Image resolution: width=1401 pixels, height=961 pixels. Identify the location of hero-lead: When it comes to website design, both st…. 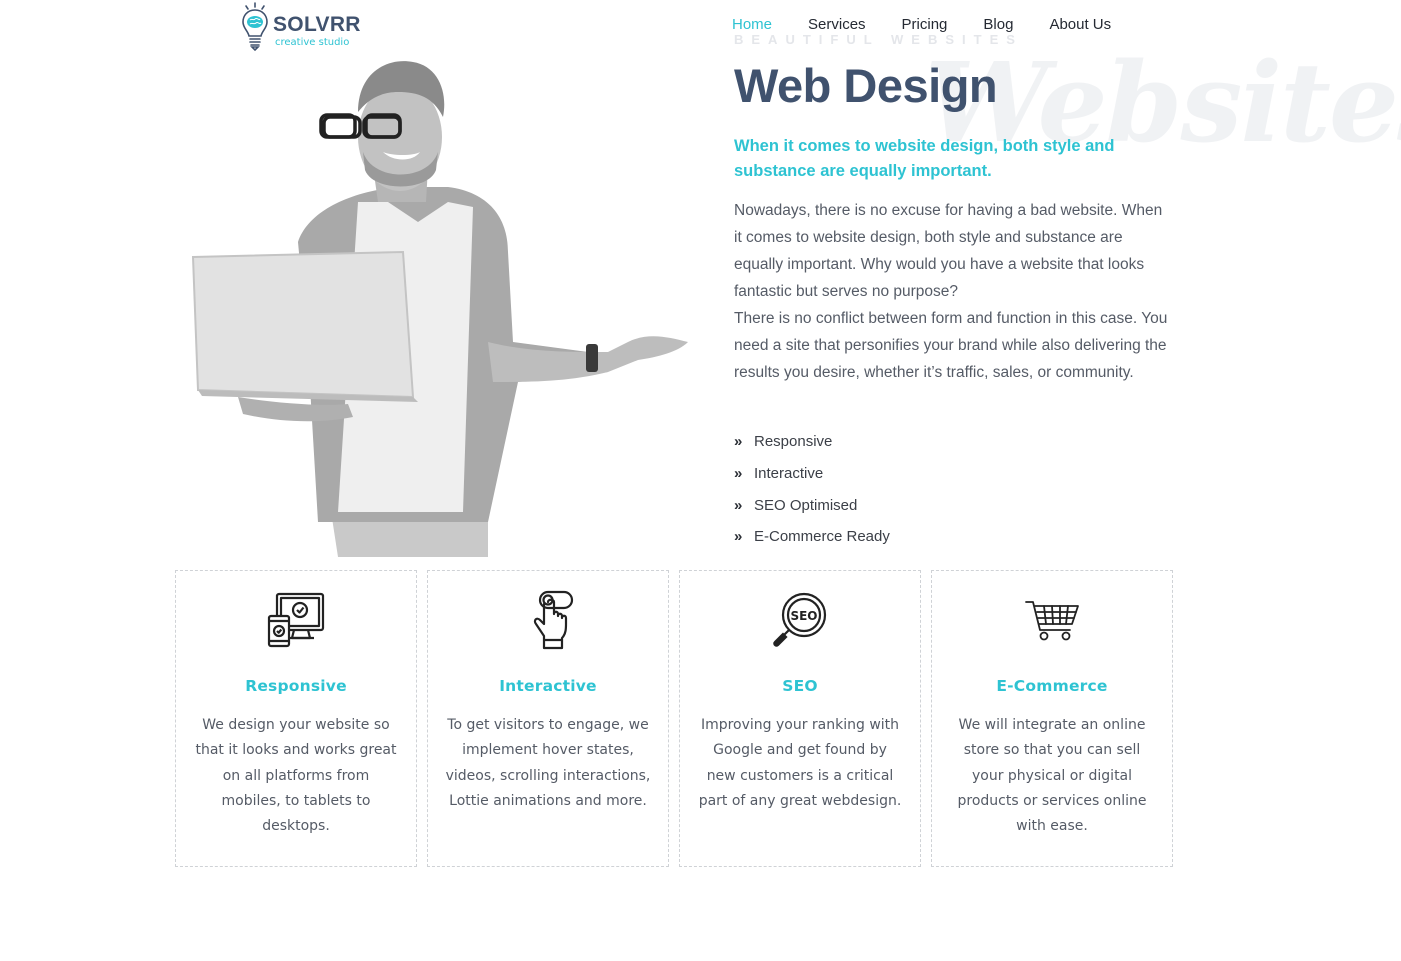
(924, 158).